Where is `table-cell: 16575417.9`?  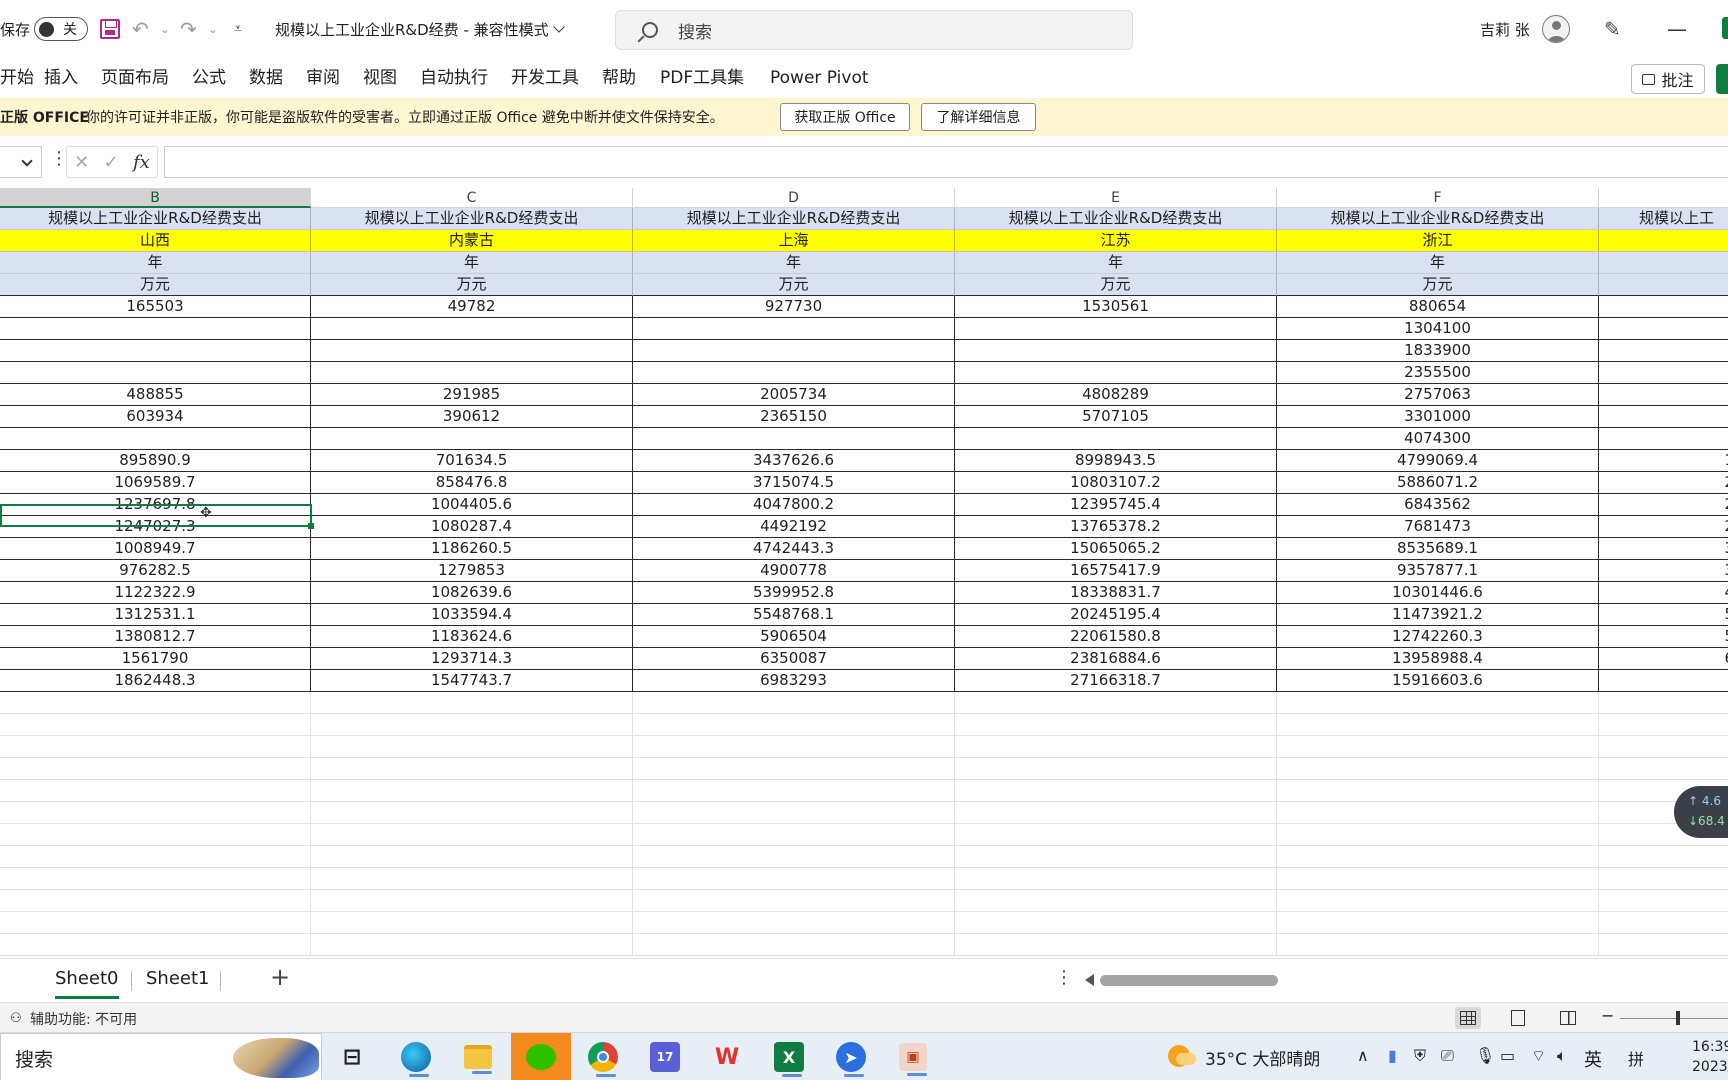
table-cell: 16575417.9 is located at coordinates (1116, 571).